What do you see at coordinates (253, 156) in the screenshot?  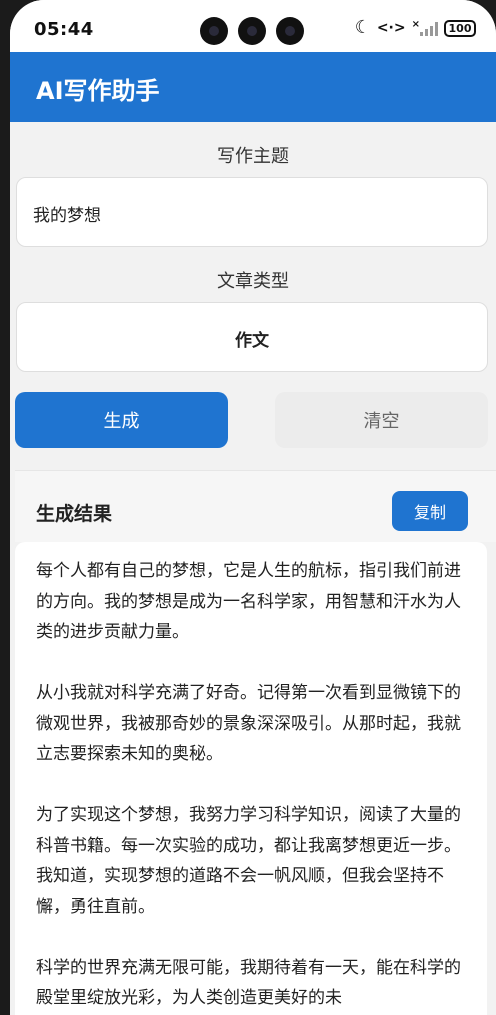 I see `topic-label: 写作主题` at bounding box center [253, 156].